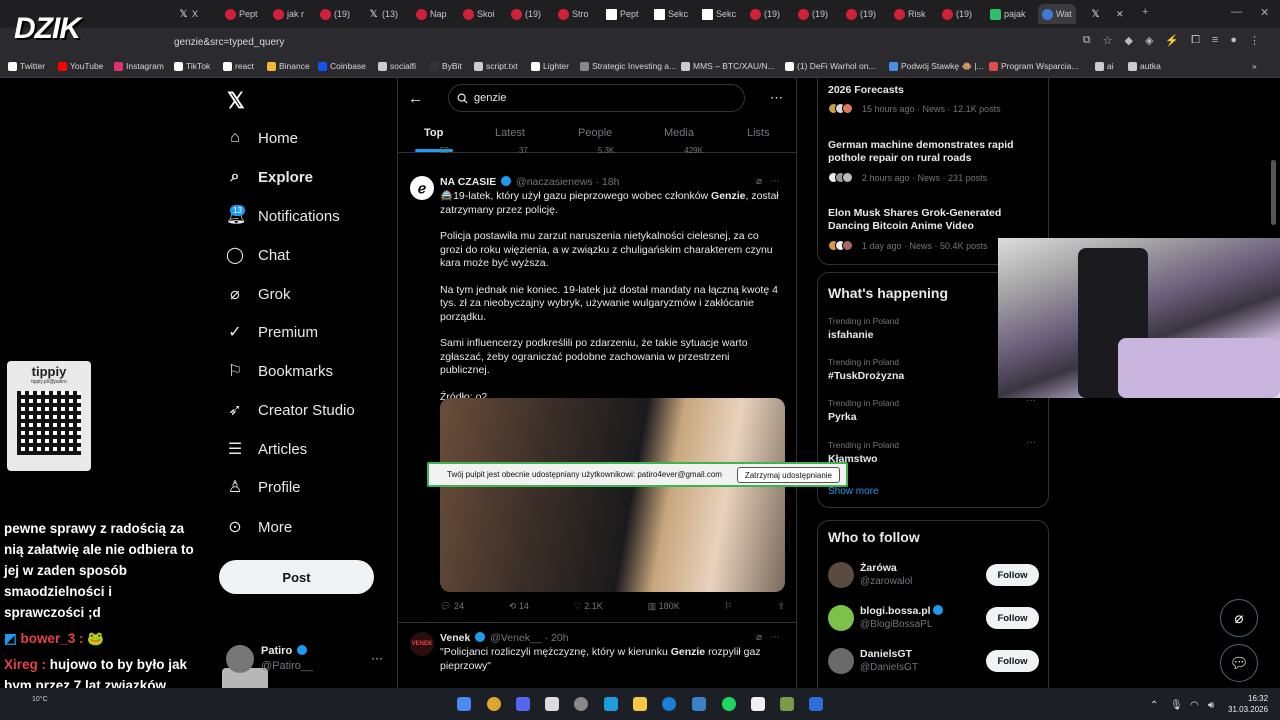 Image resolution: width=1280 pixels, height=720 pixels. Describe the element at coordinates (431, 14) in the screenshot. I see `browser-tab: Nap` at that location.